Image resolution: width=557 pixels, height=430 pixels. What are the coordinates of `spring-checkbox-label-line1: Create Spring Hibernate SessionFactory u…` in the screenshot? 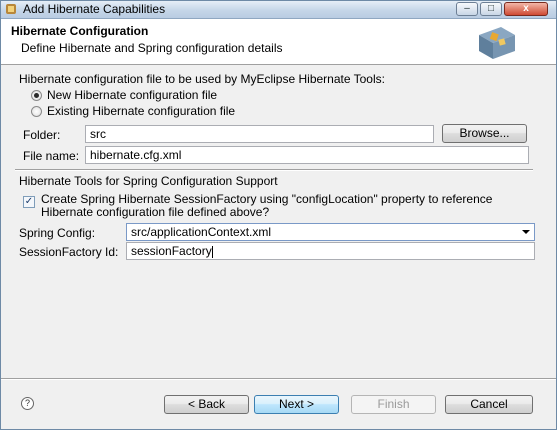 It's located at (266, 199).